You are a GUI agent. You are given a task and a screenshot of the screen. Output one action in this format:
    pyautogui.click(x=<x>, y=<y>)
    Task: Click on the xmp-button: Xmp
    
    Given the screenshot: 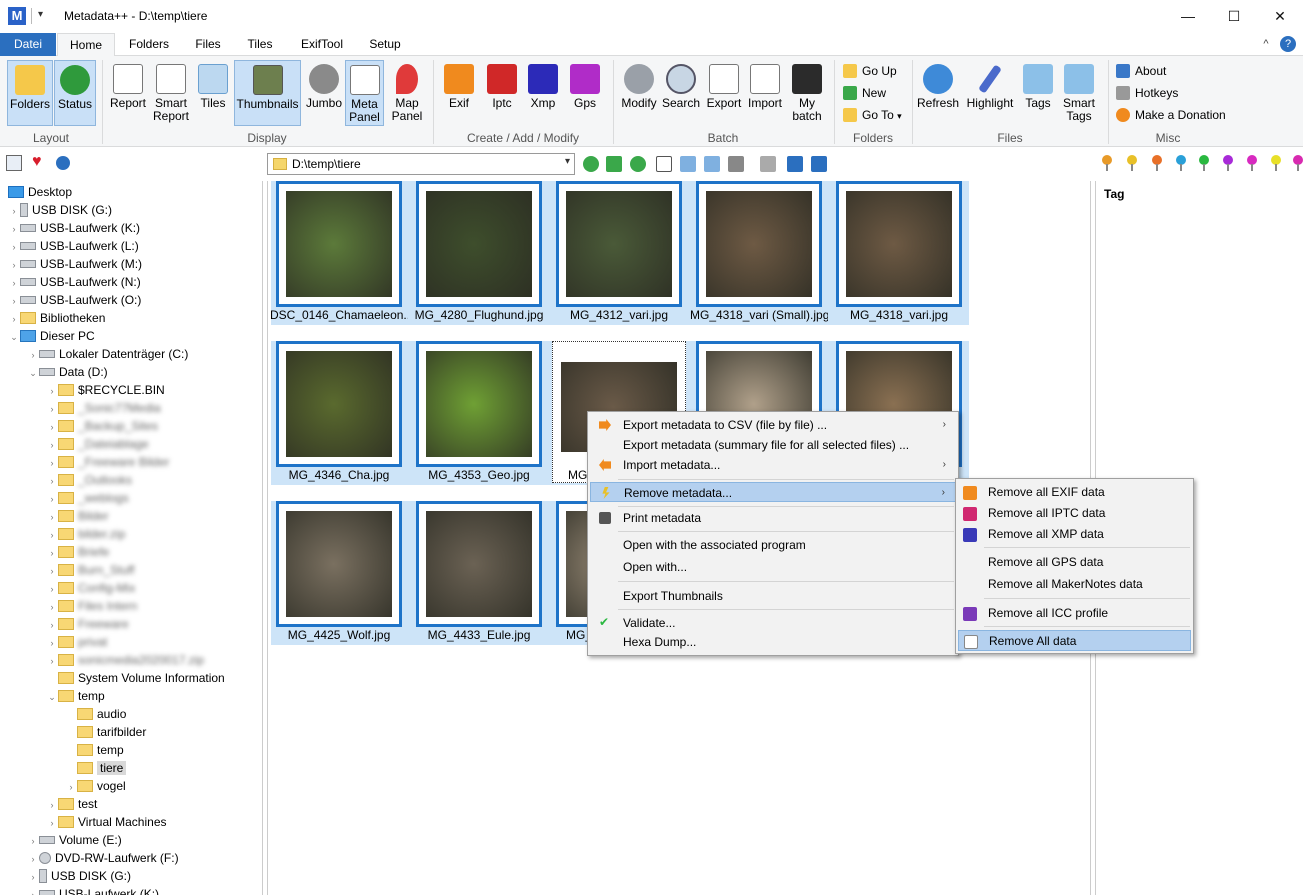 What is the action you would take?
    pyautogui.click(x=543, y=85)
    